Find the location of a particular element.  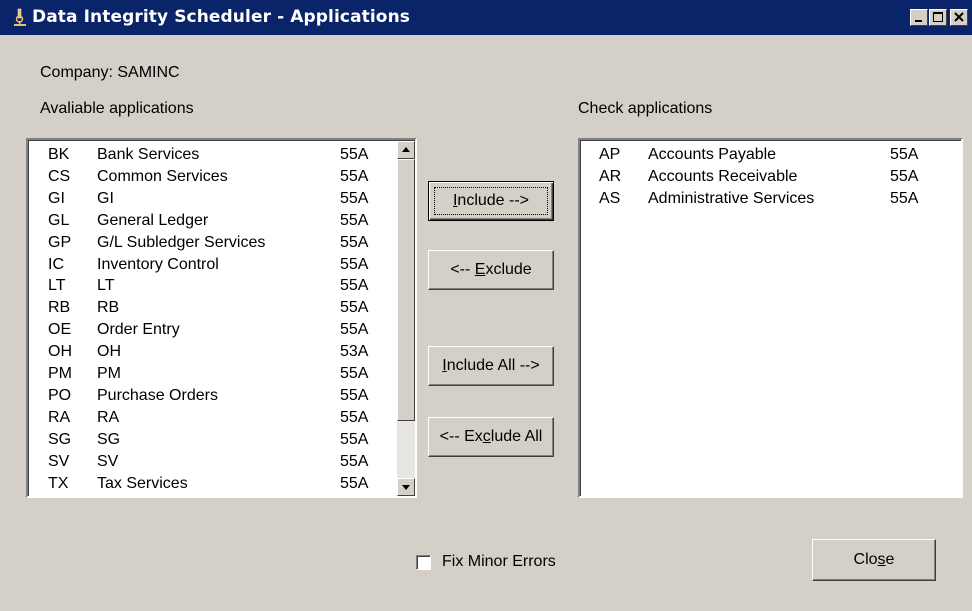

microscope-icon is located at coordinates (20, 18).